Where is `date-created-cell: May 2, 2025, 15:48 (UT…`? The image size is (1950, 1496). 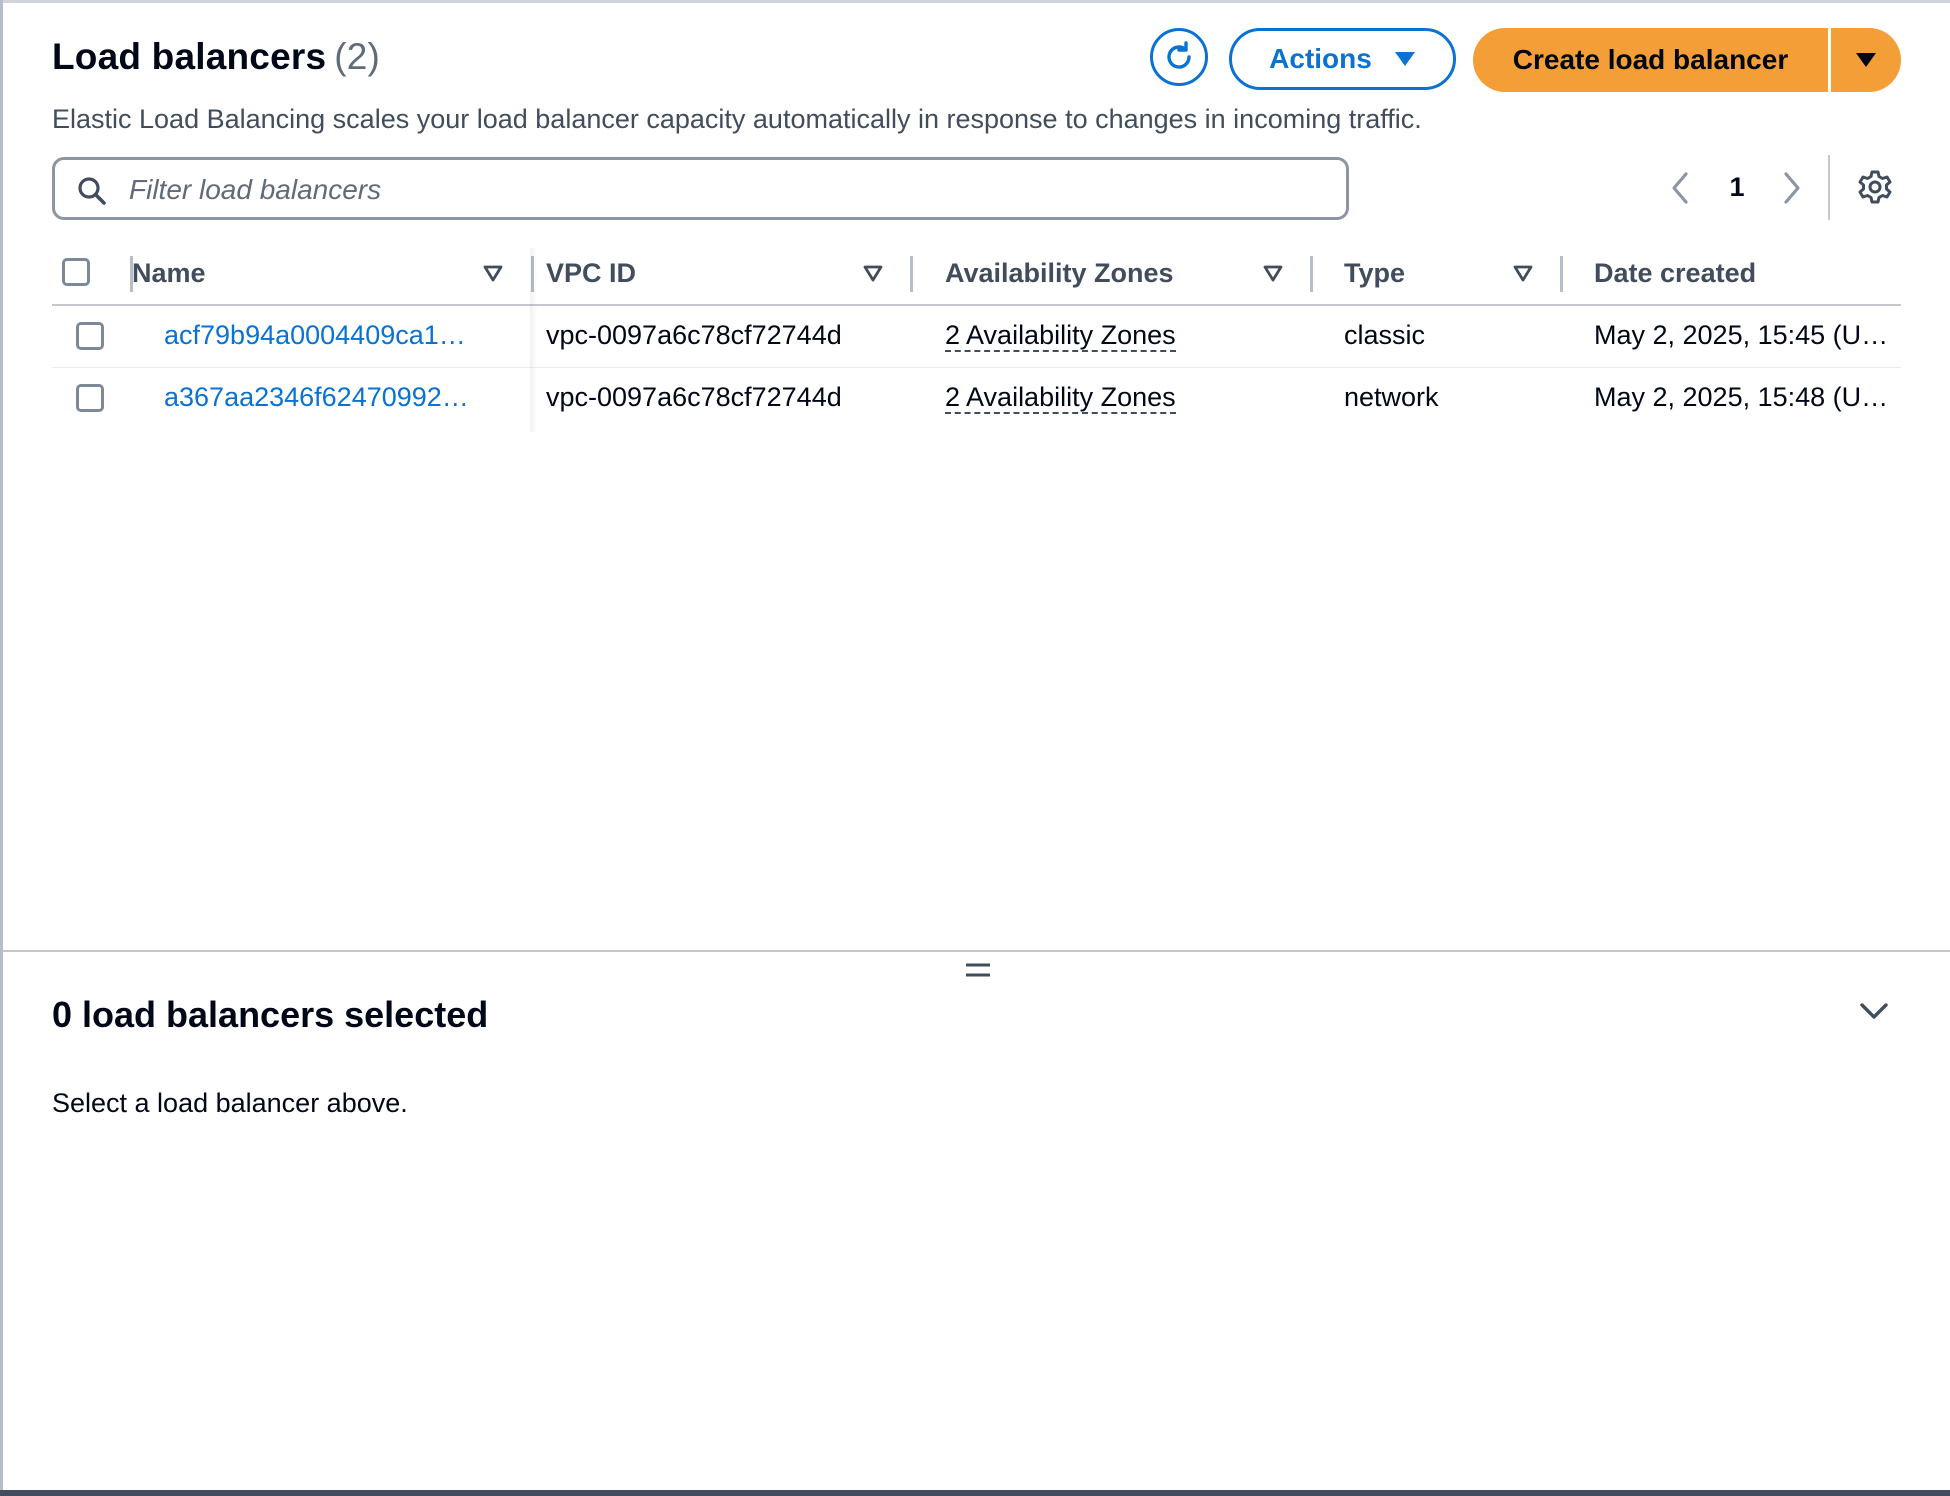 date-created-cell: May 2, 2025, 15:48 (UT… is located at coordinates (1747, 397).